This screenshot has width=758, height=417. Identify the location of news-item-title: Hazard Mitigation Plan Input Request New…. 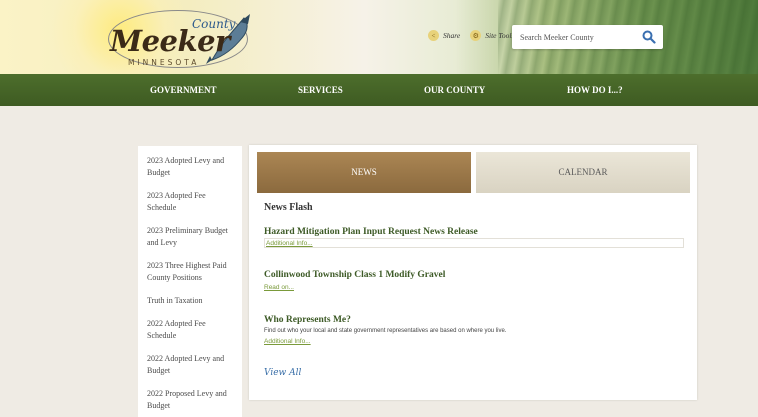
(371, 232).